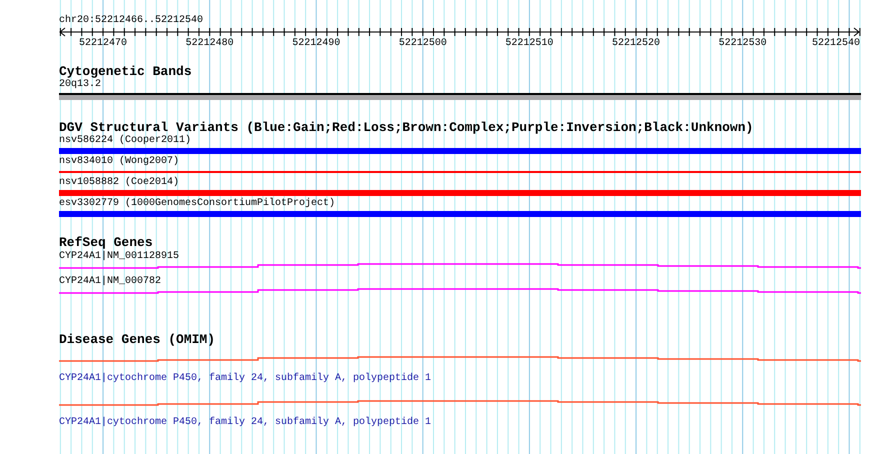  What do you see at coordinates (103, 42) in the screenshot?
I see `tick-label: 52212470` at bounding box center [103, 42].